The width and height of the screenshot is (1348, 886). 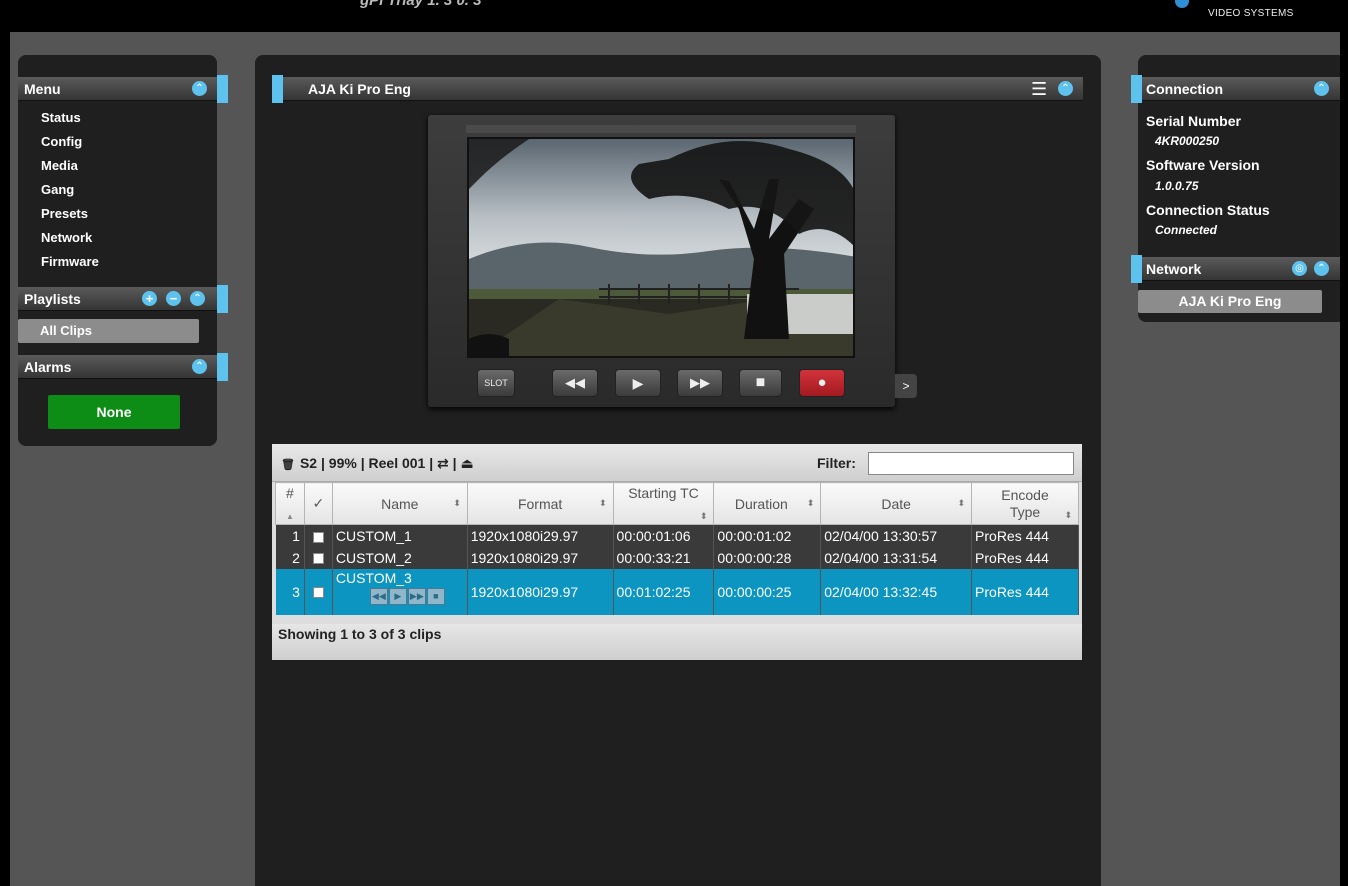 I want to click on menu-item-media: Media, so click(x=59, y=165).